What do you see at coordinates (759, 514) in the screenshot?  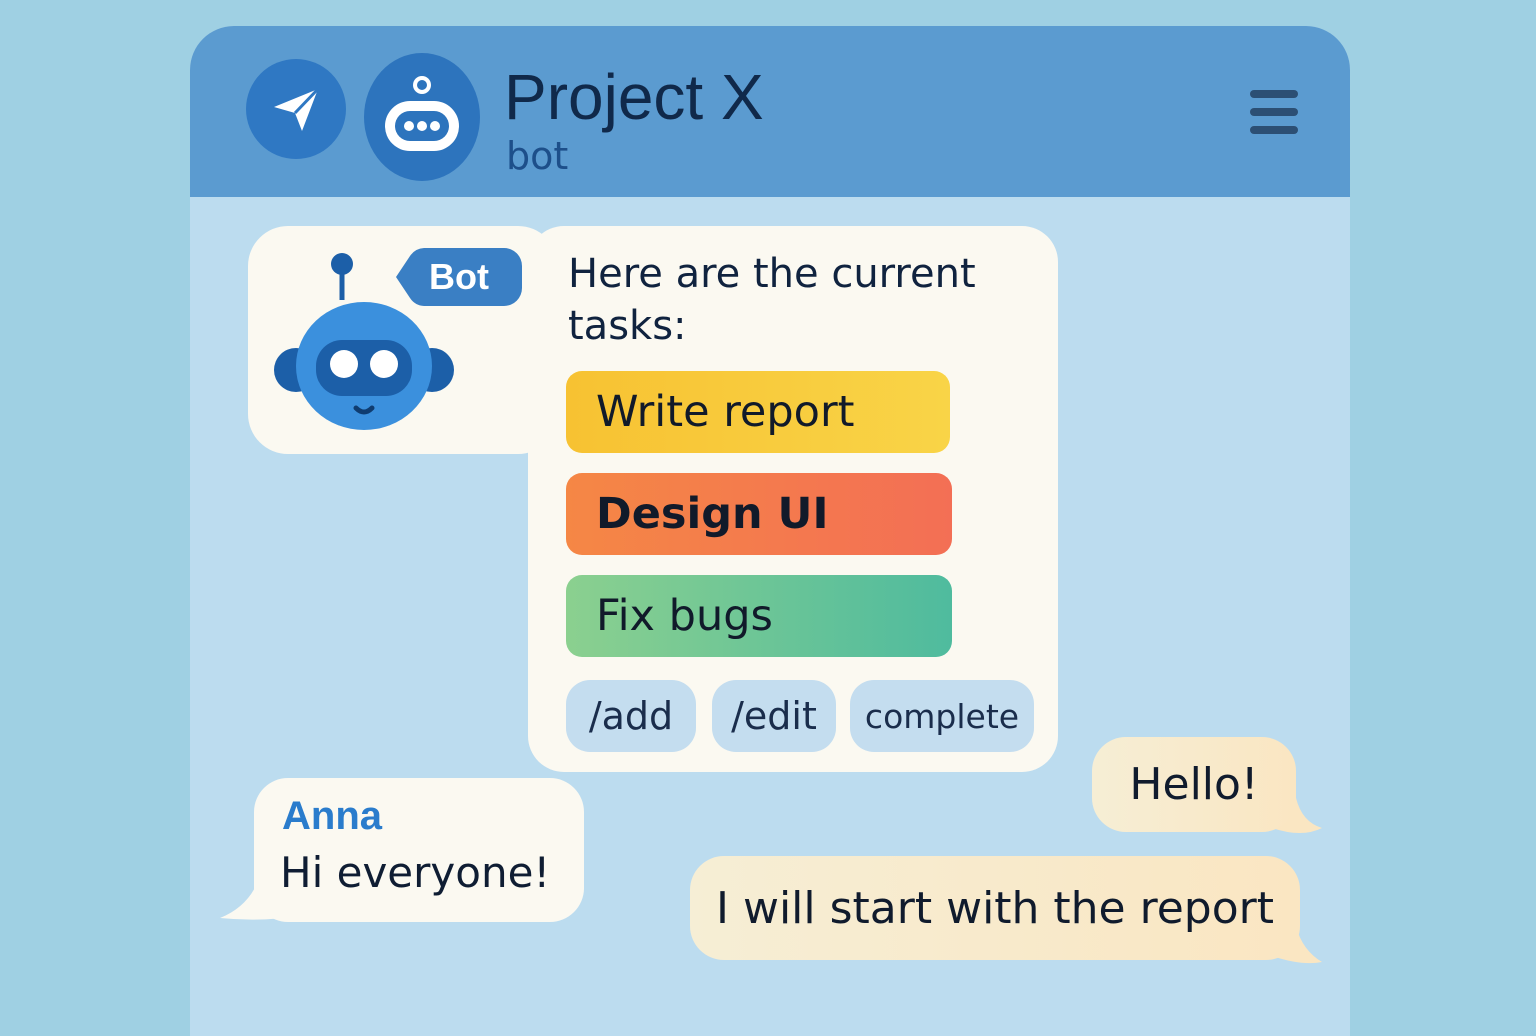 I see `task-design-ui: Design UI` at bounding box center [759, 514].